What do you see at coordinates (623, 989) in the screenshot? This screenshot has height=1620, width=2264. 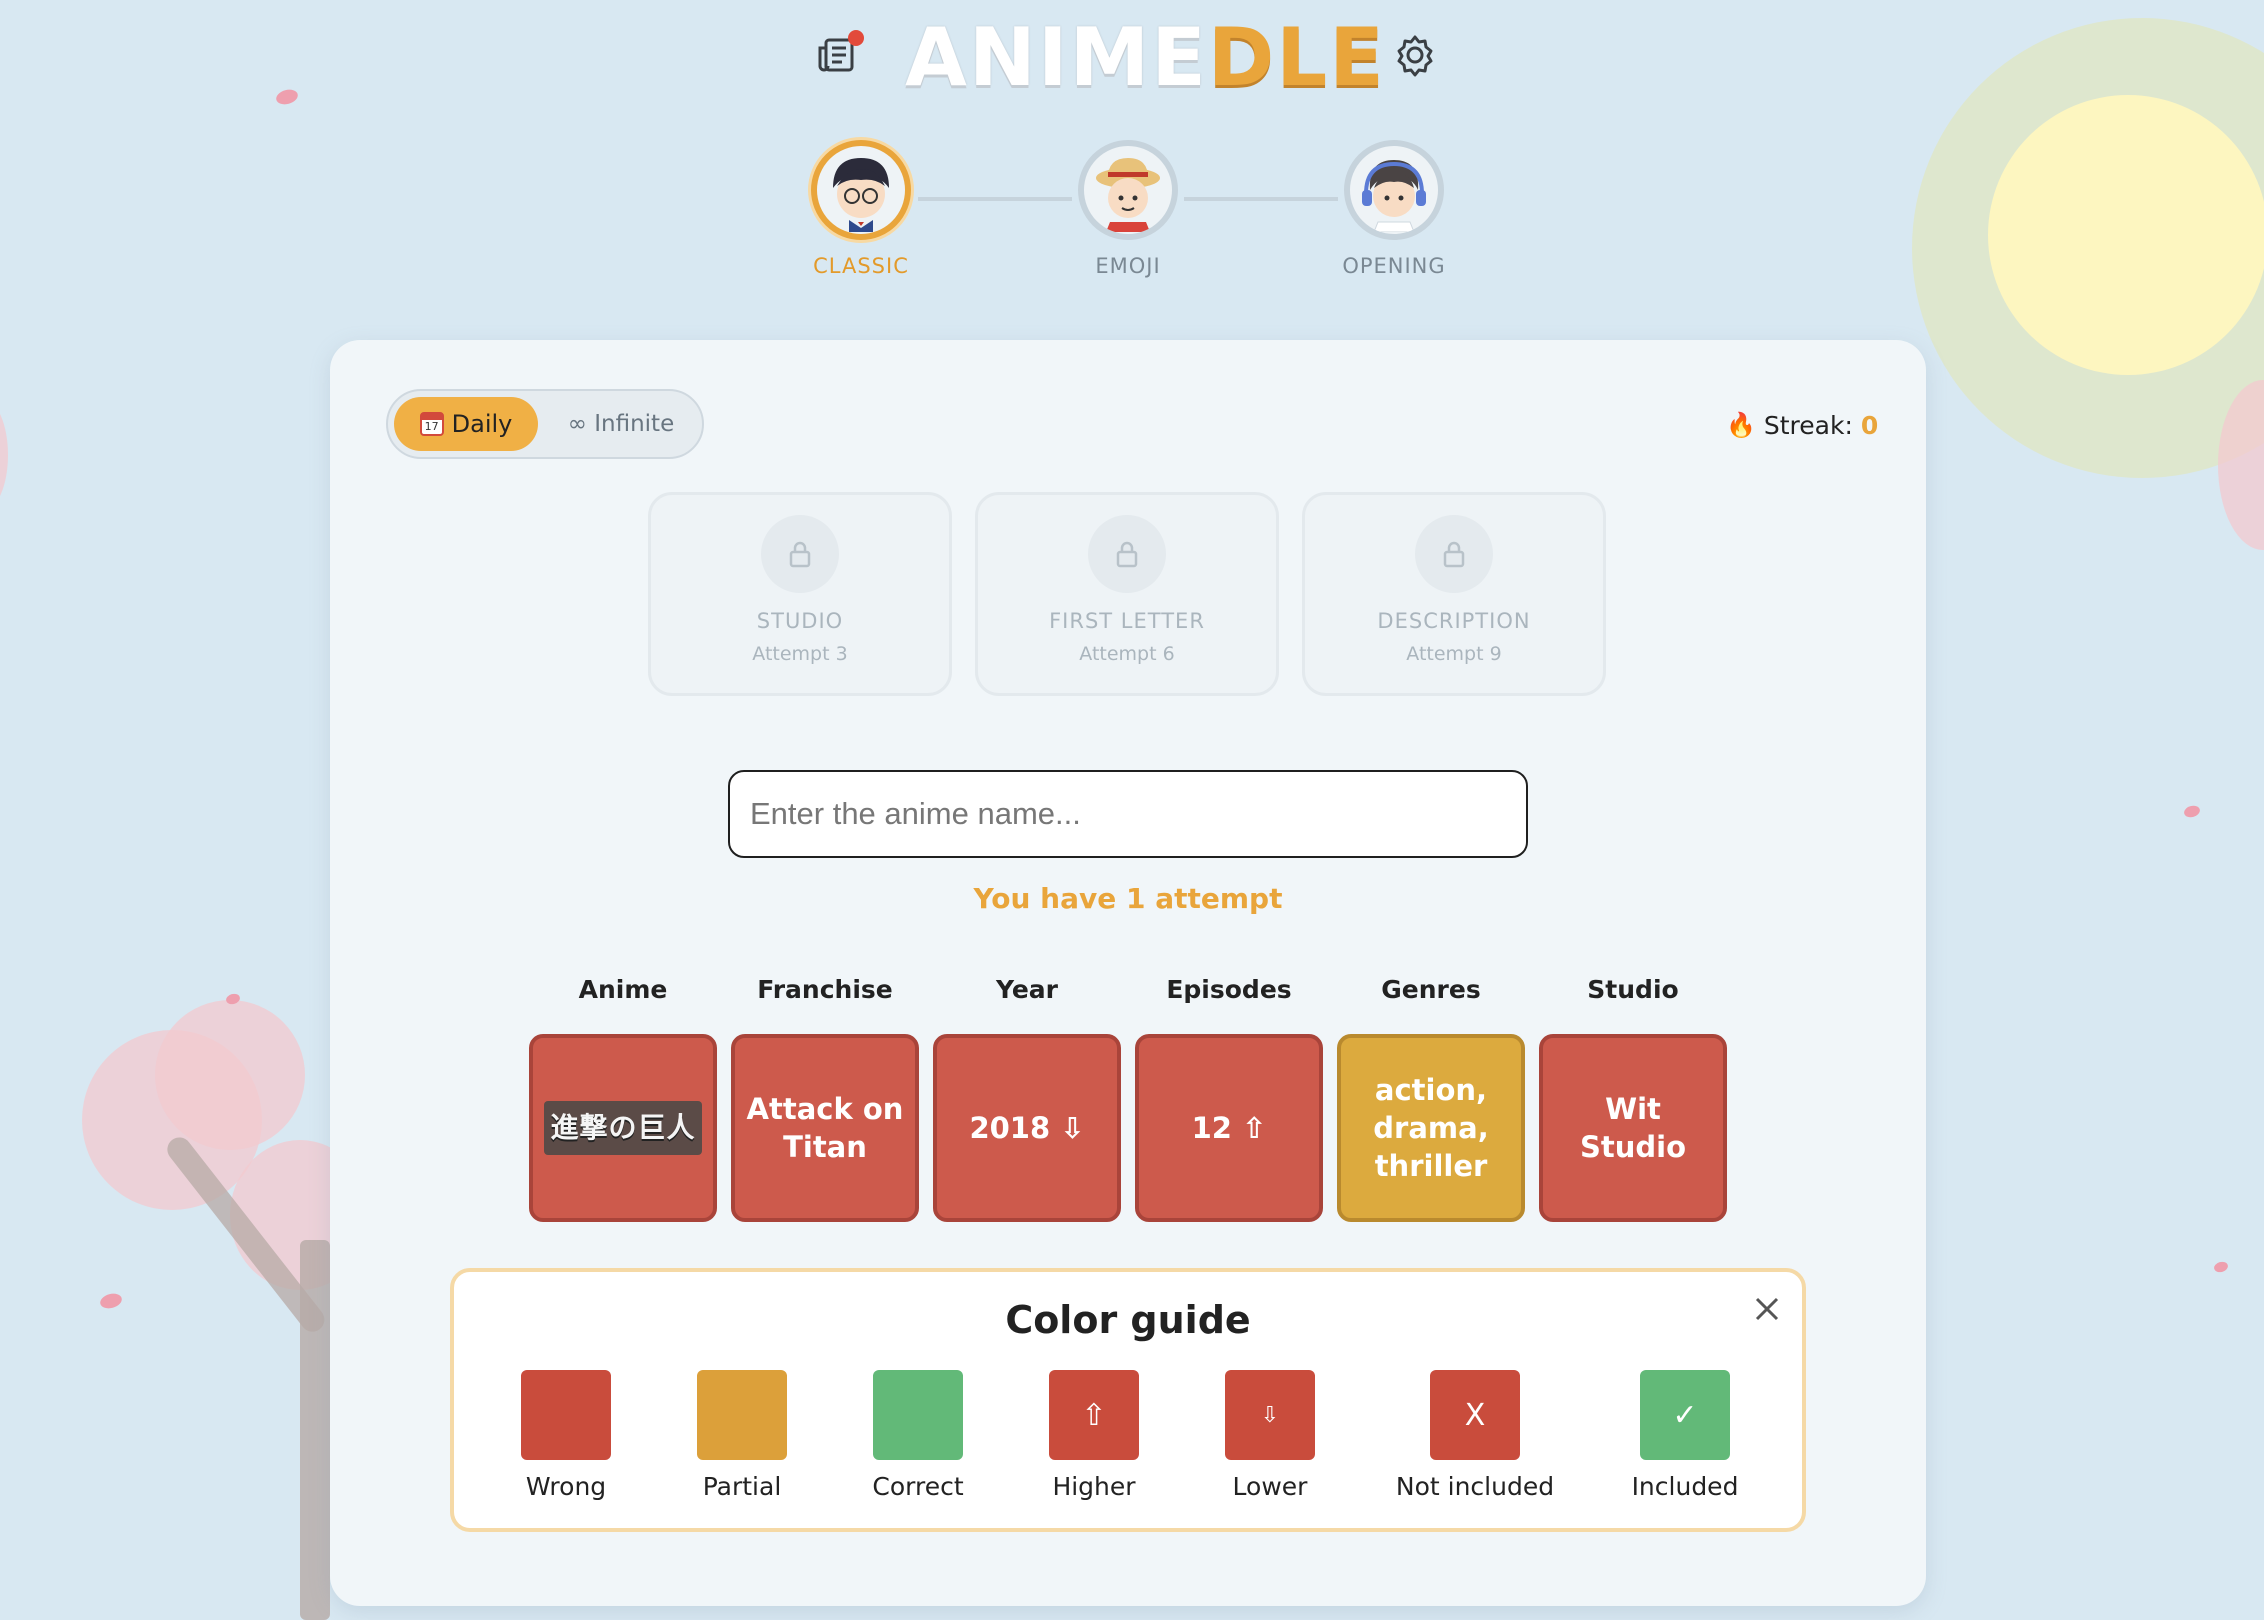 I see `column-header-anime: Anime` at bounding box center [623, 989].